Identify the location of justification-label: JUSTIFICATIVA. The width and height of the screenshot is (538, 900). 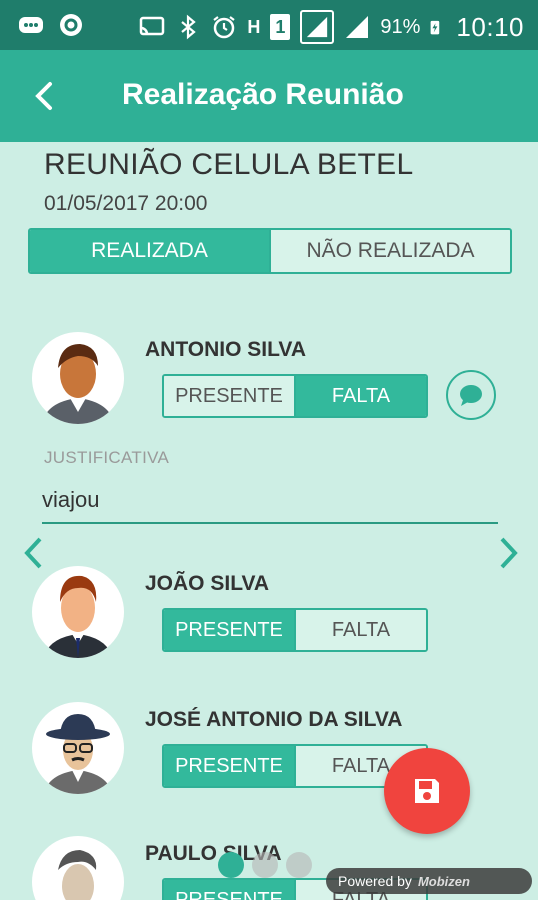
(107, 457).